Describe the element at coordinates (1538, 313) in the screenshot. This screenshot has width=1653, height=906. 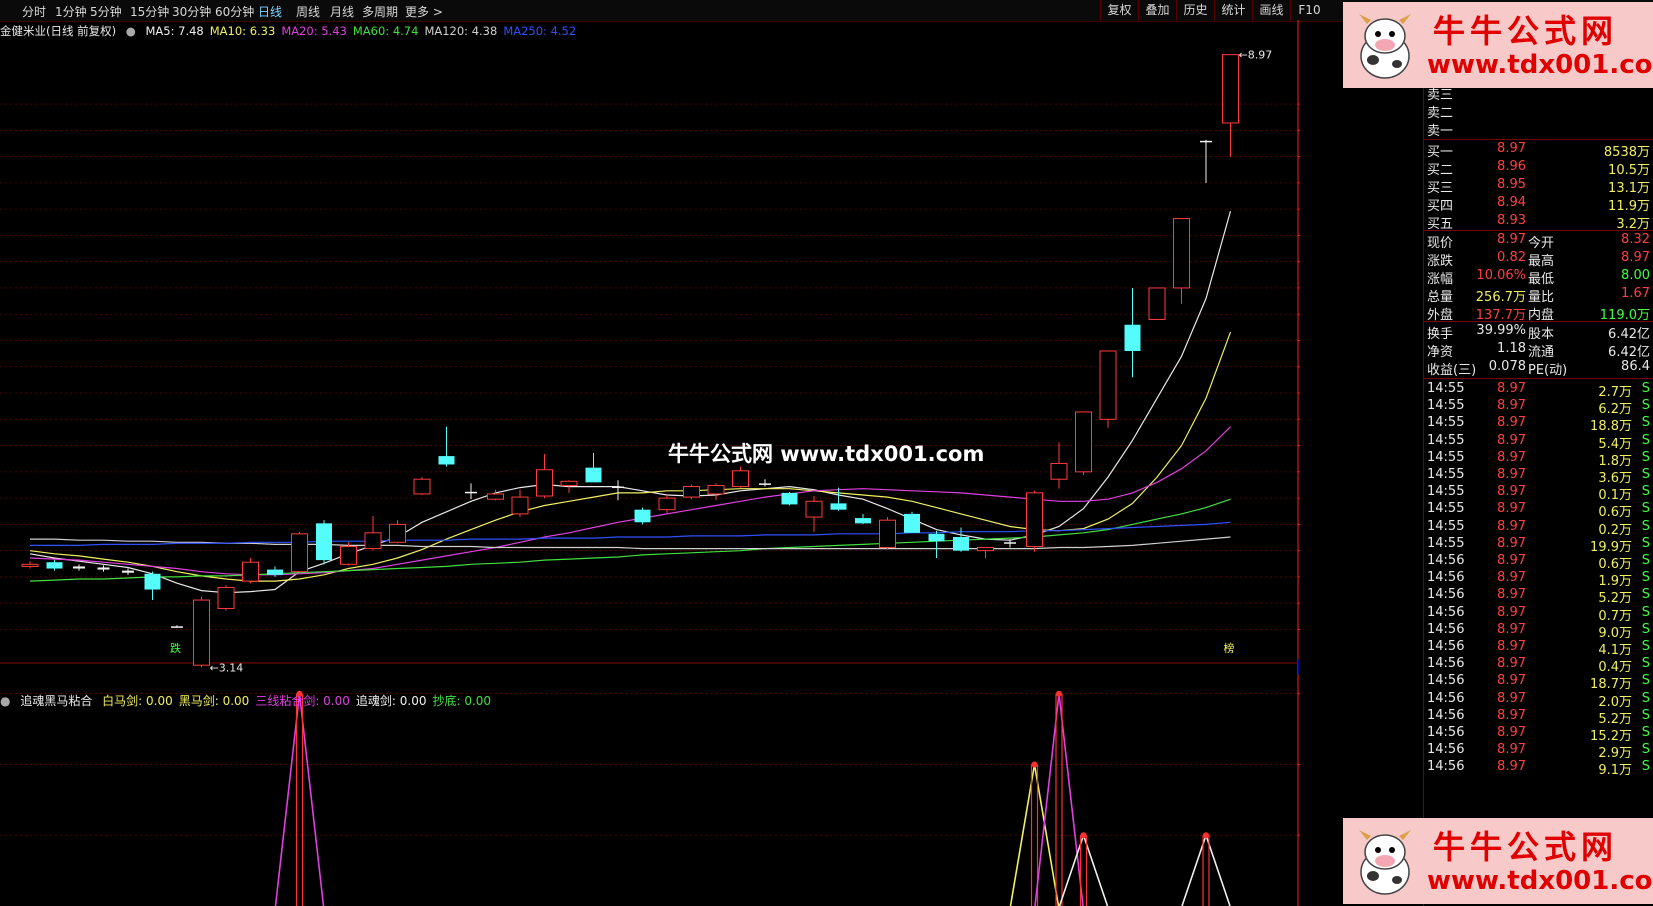
I see `stat-row: 外盘 137.7万 内盘 119.0万` at that location.